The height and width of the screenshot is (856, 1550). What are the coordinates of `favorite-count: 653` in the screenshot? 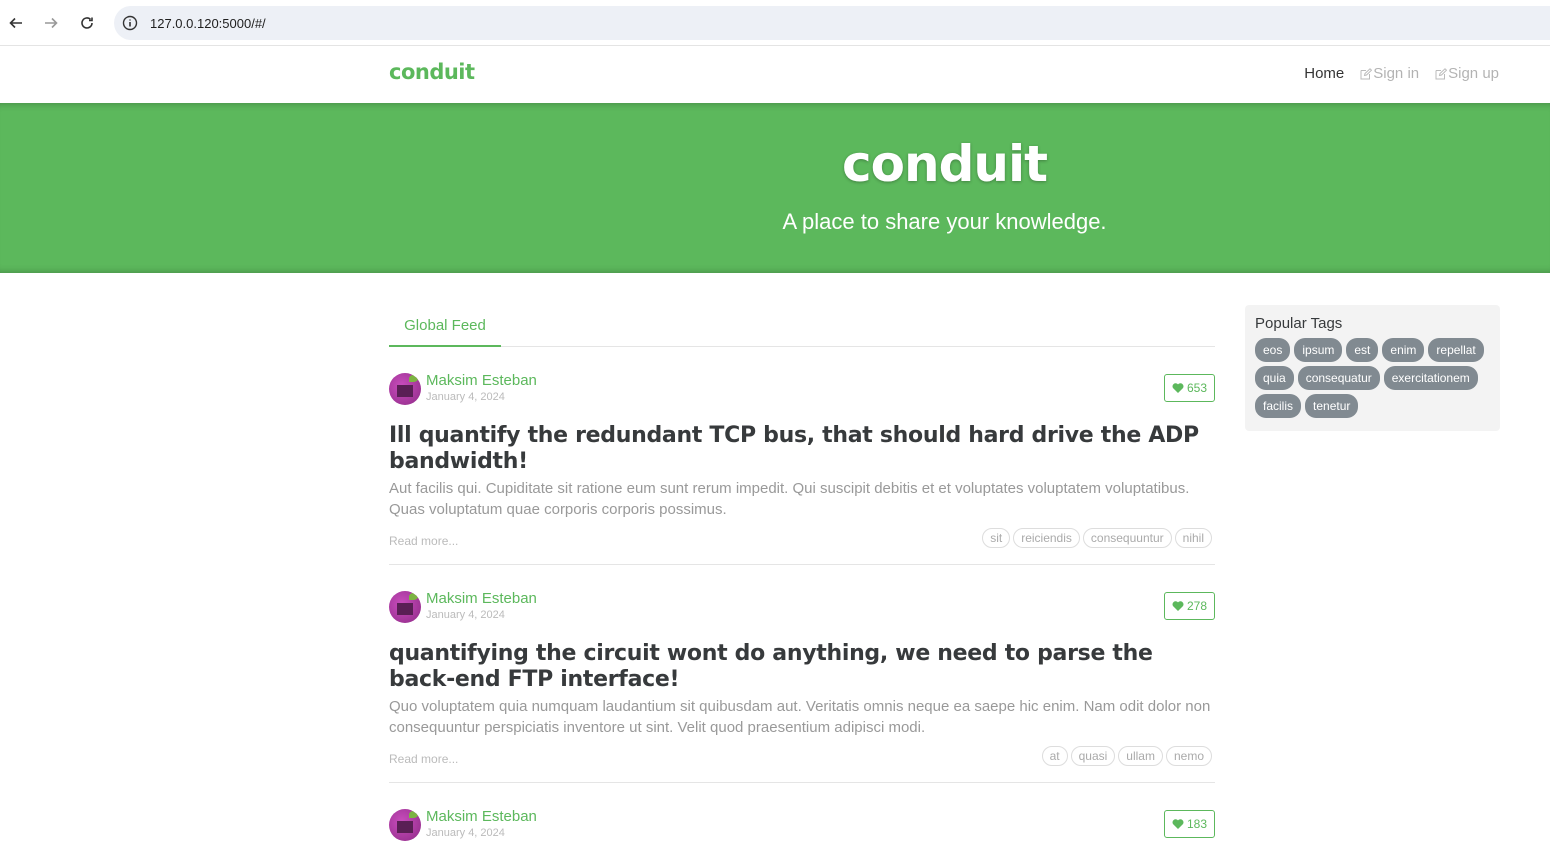 It's located at (1196, 388).